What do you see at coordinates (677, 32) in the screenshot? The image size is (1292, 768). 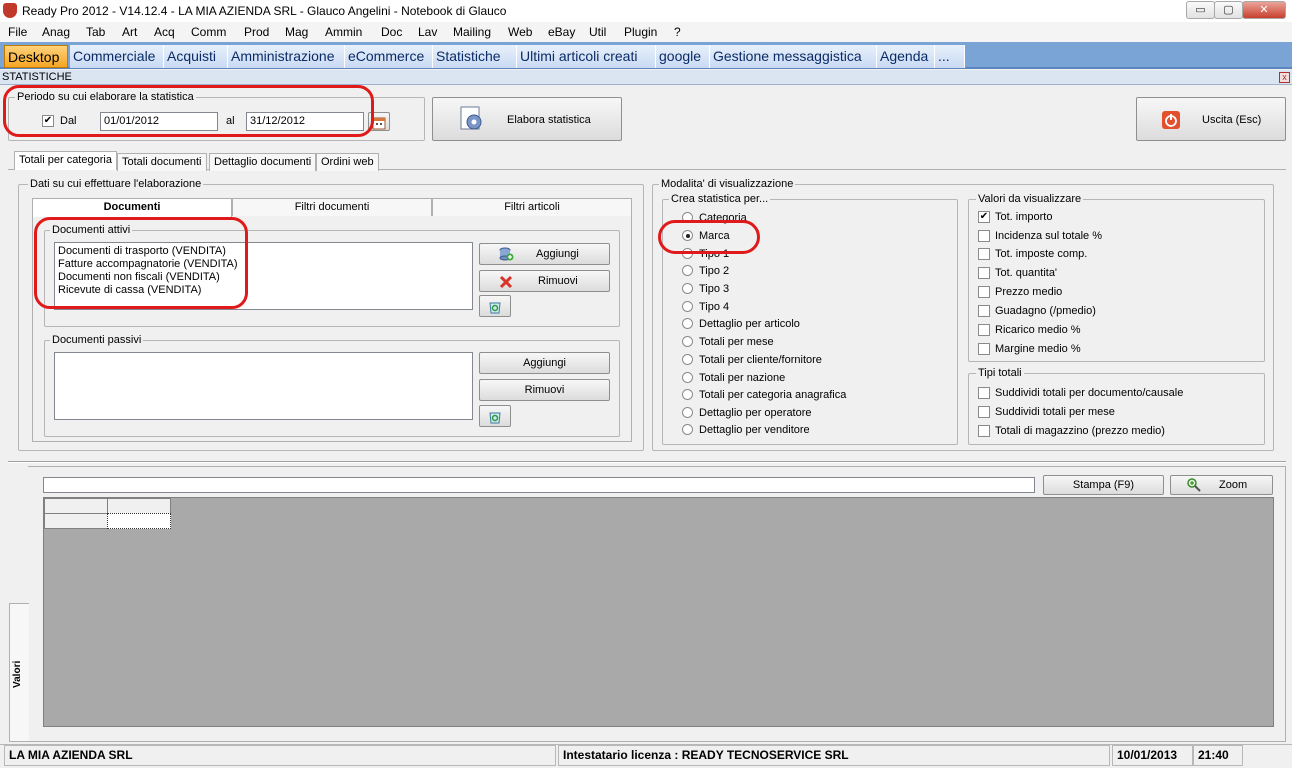 I see `menu-item-help: ?` at bounding box center [677, 32].